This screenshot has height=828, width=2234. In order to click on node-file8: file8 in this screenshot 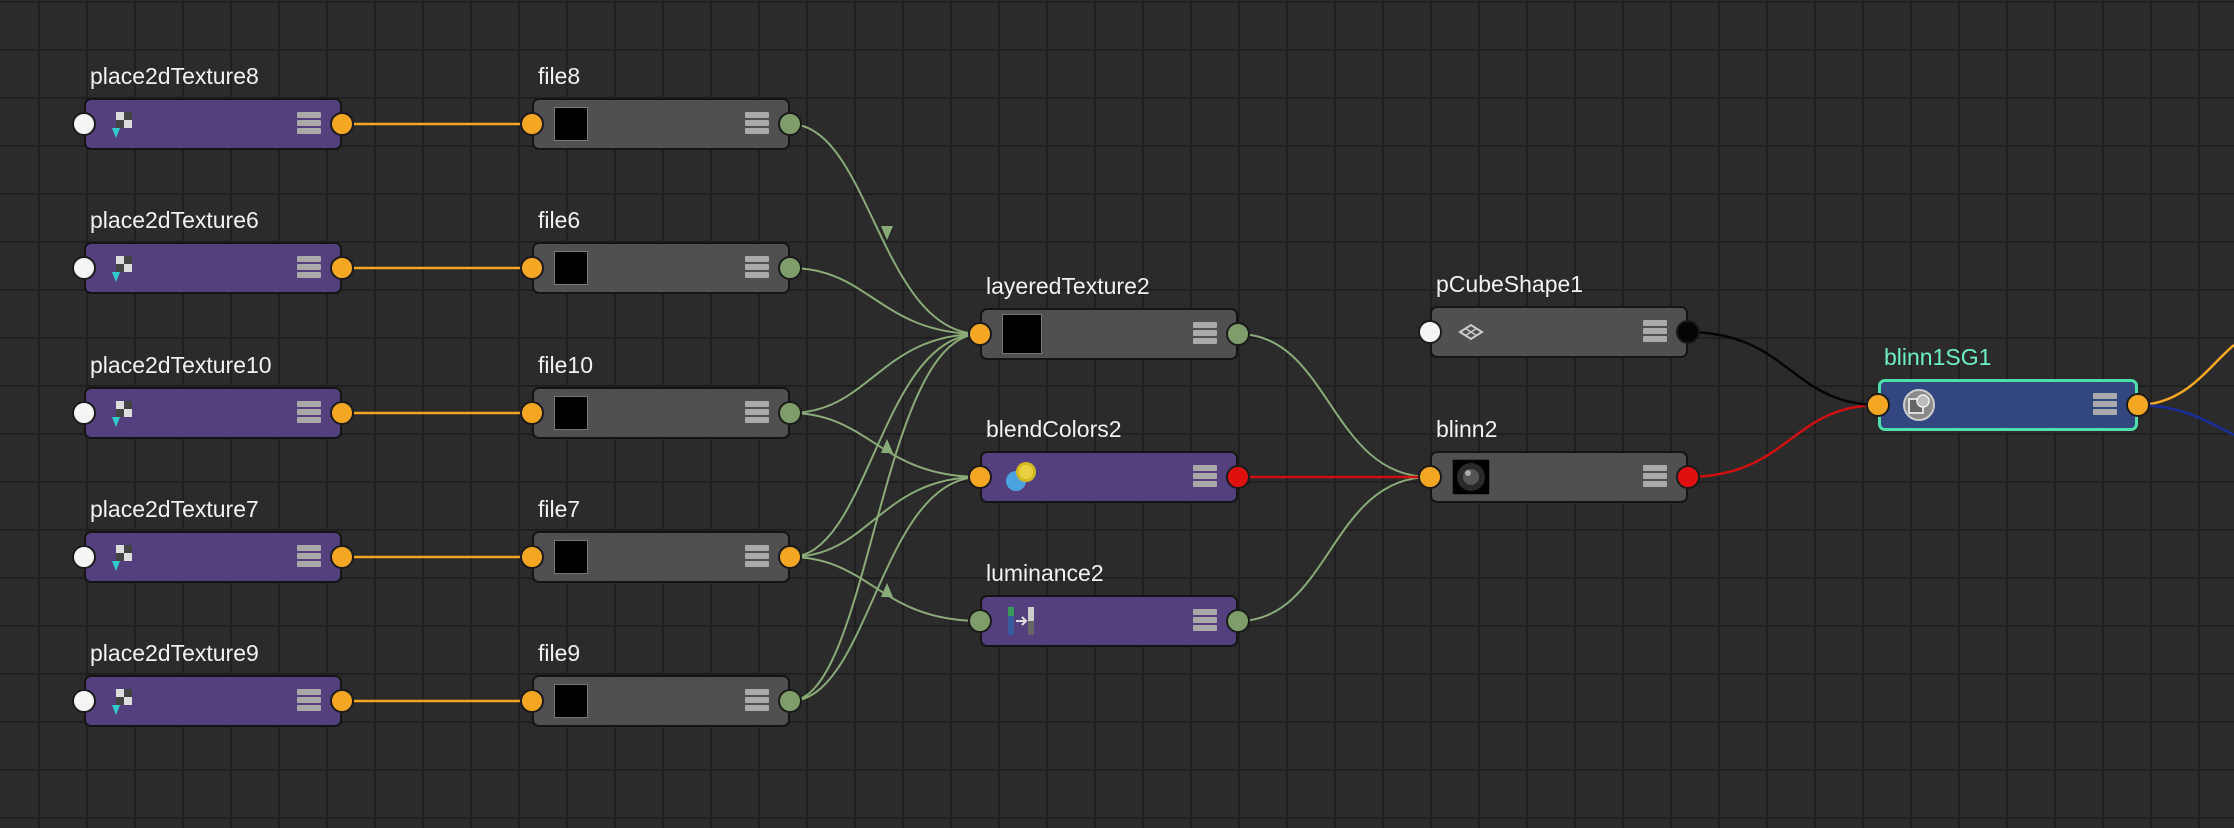, I will do `click(661, 106)`.